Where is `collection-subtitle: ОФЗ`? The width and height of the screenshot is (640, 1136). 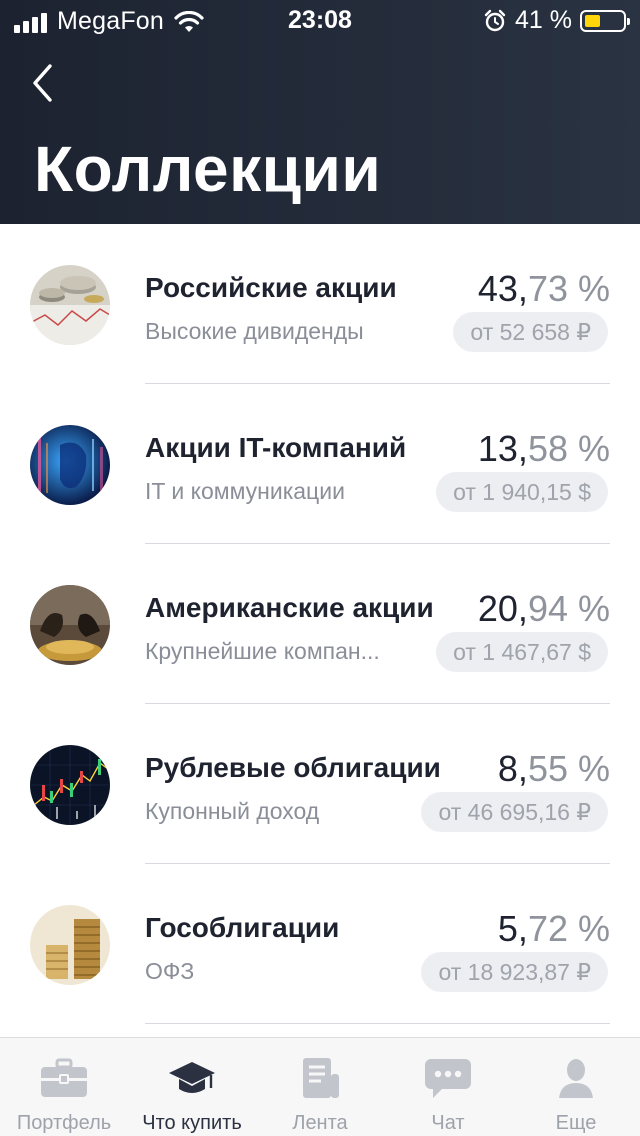
collection-subtitle: ОФЗ is located at coordinates (170, 971).